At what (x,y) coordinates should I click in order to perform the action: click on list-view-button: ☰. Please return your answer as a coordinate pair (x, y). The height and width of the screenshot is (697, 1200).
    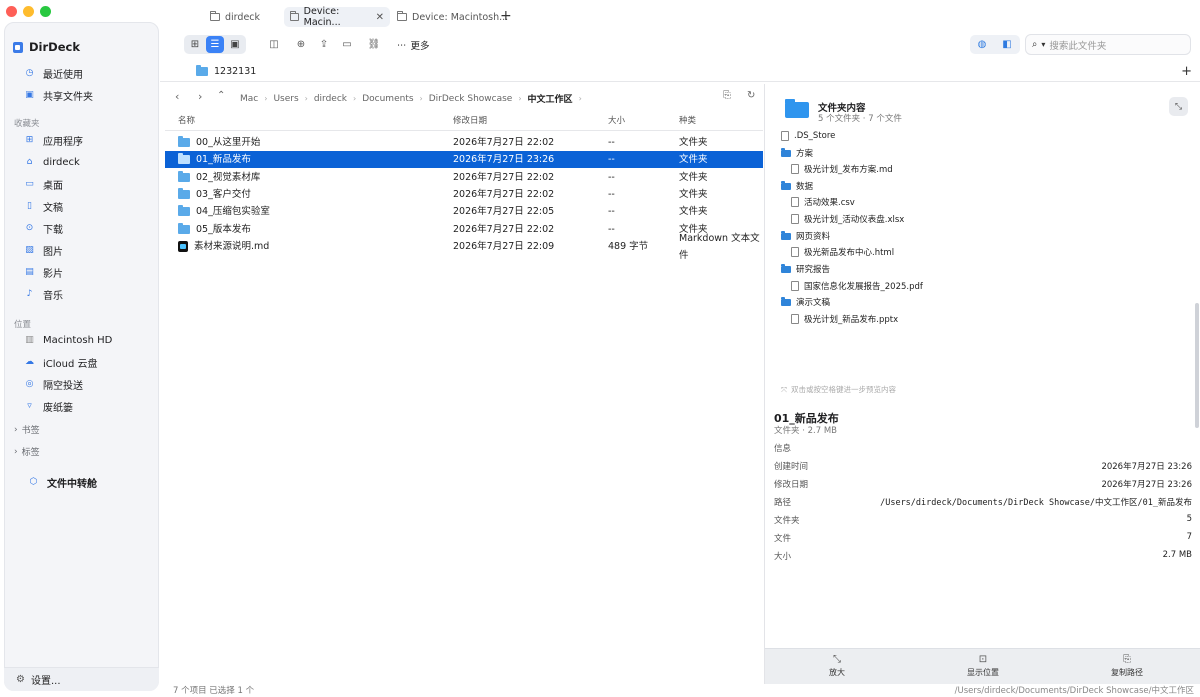
    Looking at the image, I should click on (215, 44).